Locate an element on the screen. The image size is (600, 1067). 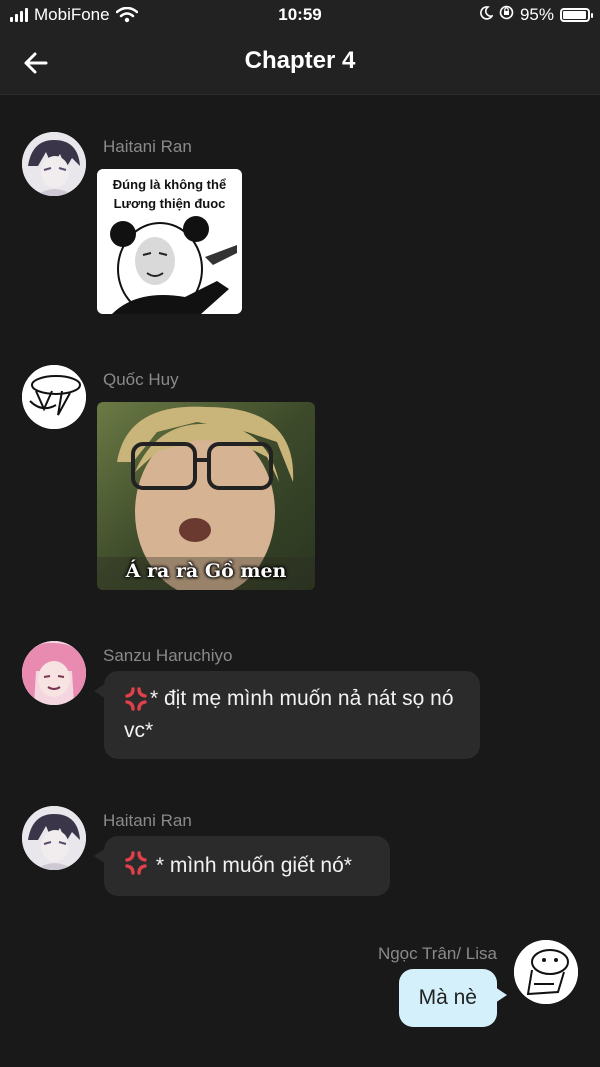
meme-caption: Á ra rà Gồ men is located at coordinates (206, 571).